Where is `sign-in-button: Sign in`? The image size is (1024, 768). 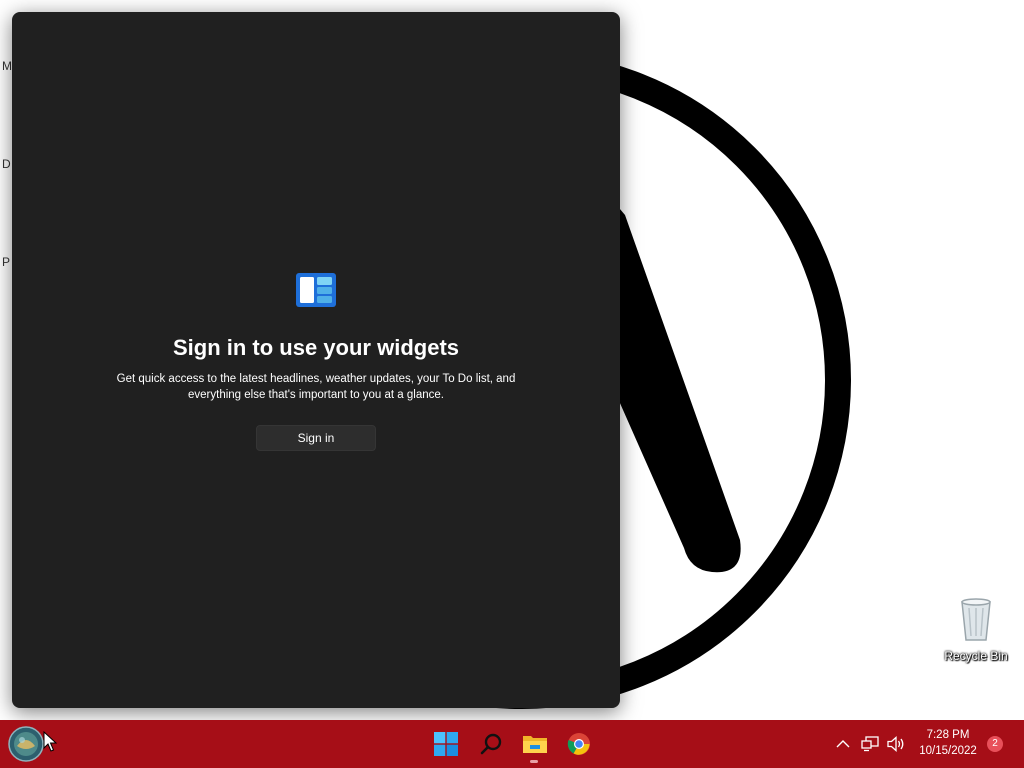 sign-in-button: Sign in is located at coordinates (316, 438).